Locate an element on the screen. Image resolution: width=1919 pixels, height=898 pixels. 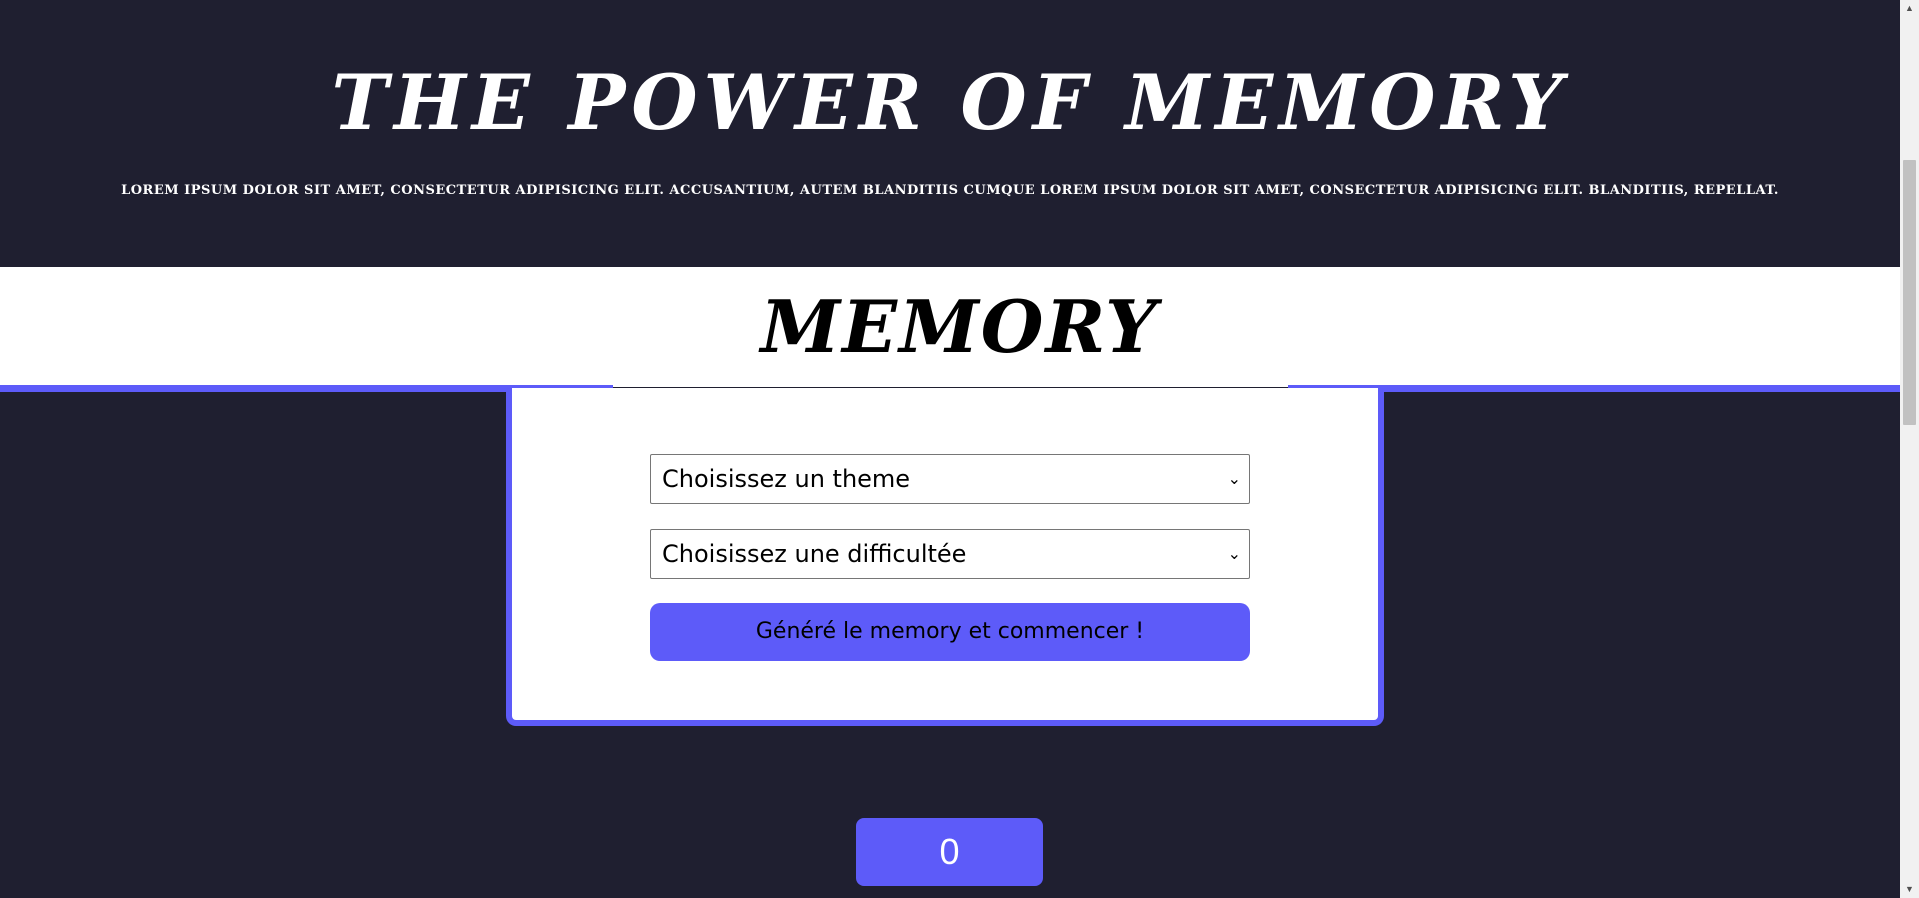
generate-memory-button: Généré le memory et commencer ! is located at coordinates (950, 632).